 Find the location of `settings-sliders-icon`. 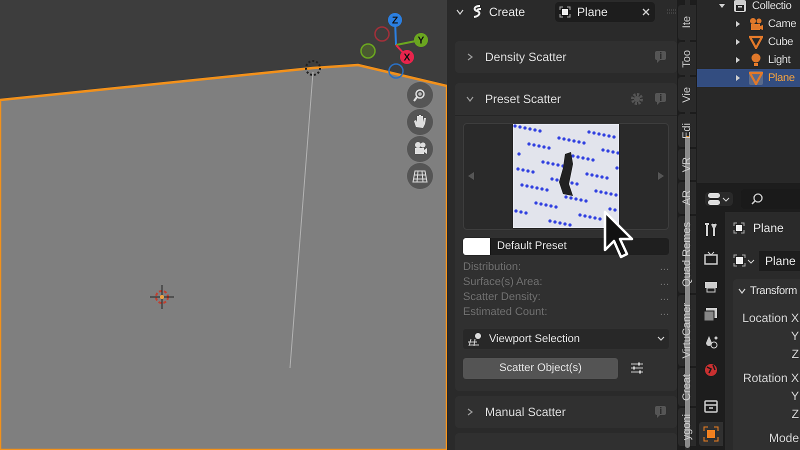

settings-sliders-icon is located at coordinates (637, 368).